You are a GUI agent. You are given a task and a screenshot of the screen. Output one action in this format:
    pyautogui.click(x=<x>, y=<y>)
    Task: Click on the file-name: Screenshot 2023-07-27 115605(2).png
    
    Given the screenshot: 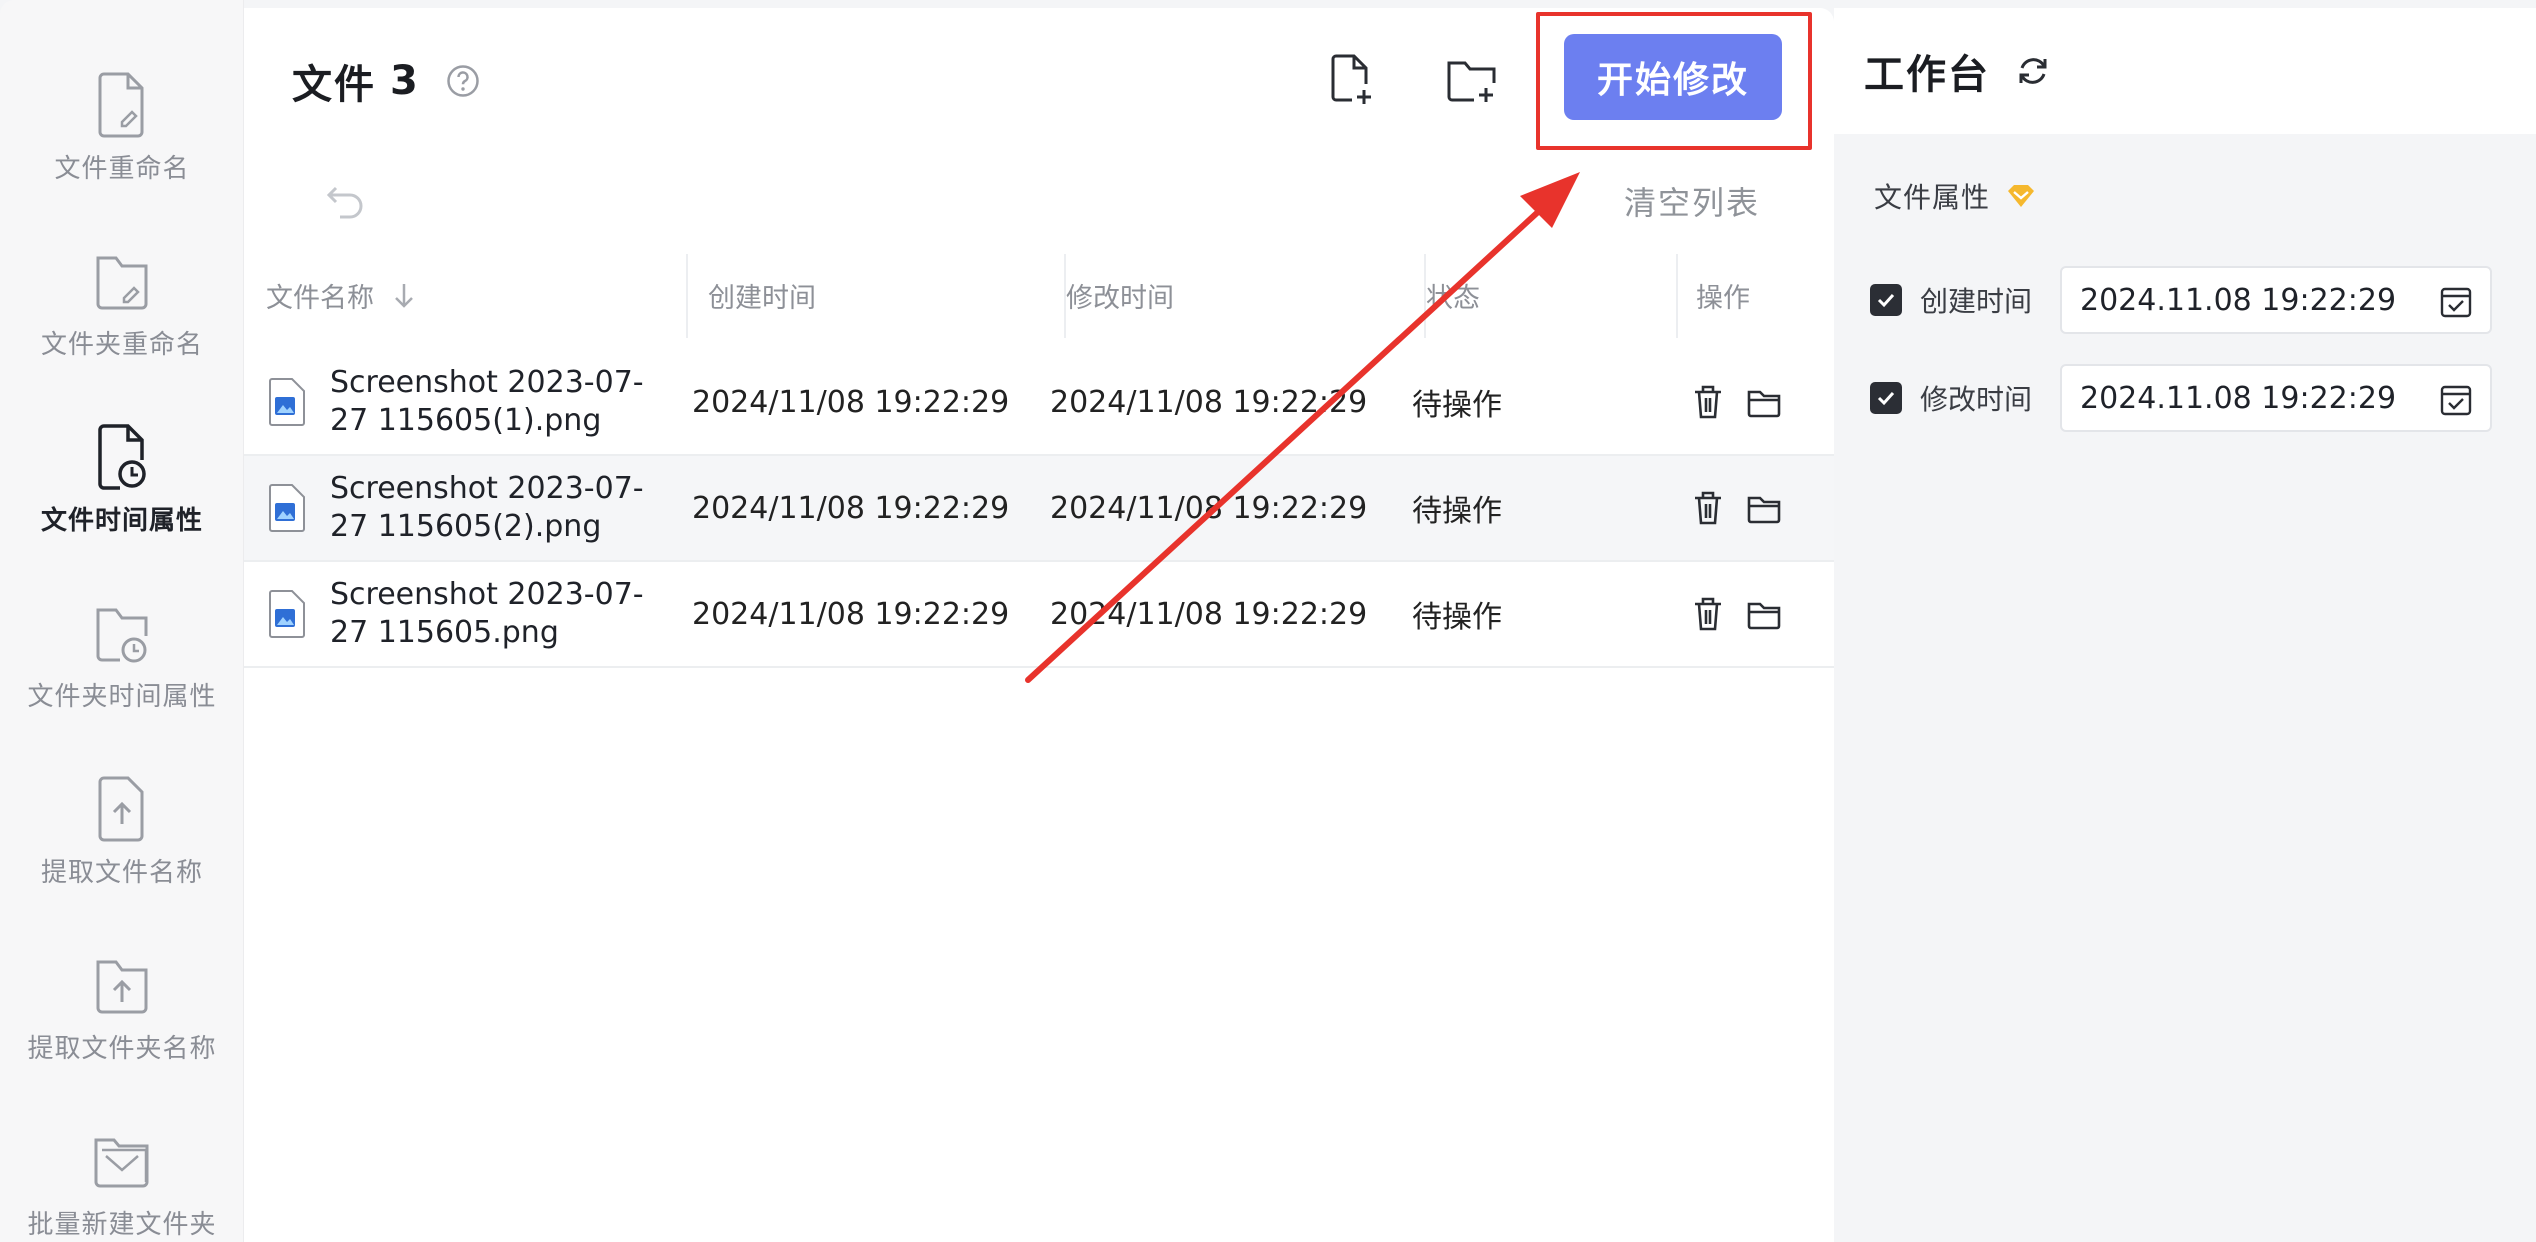 What is the action you would take?
    pyautogui.click(x=487, y=507)
    